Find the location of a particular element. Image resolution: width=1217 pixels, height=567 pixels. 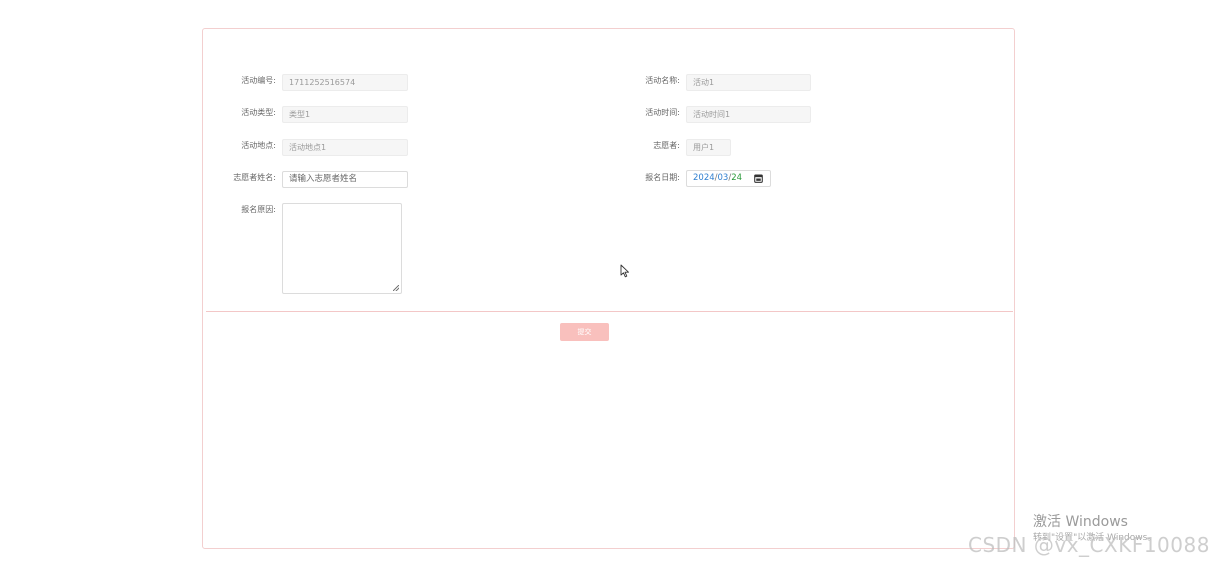

signup-reason-label: 报名原因: is located at coordinates (258, 209).